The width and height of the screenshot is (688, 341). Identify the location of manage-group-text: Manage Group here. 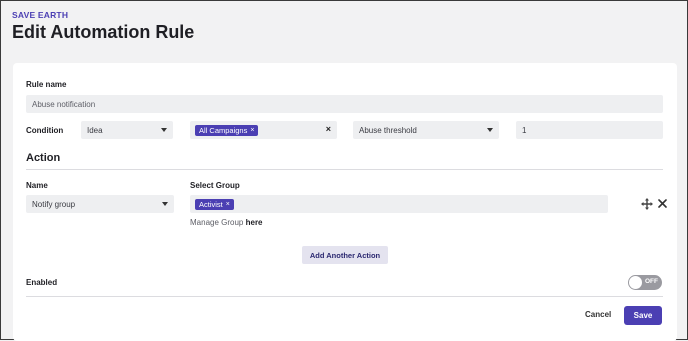
(226, 222).